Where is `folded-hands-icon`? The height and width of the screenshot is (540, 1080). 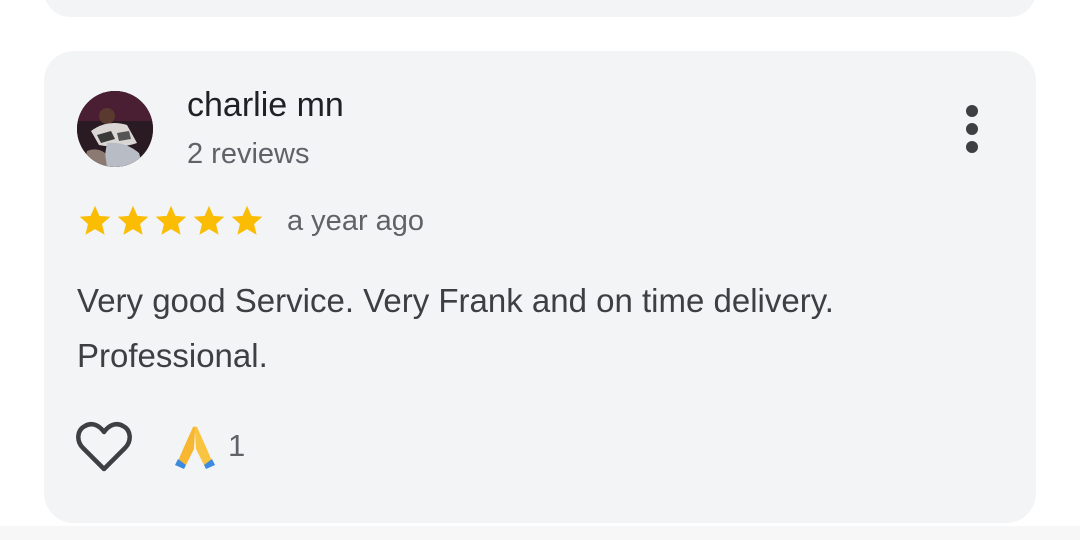 folded-hands-icon is located at coordinates (195, 447).